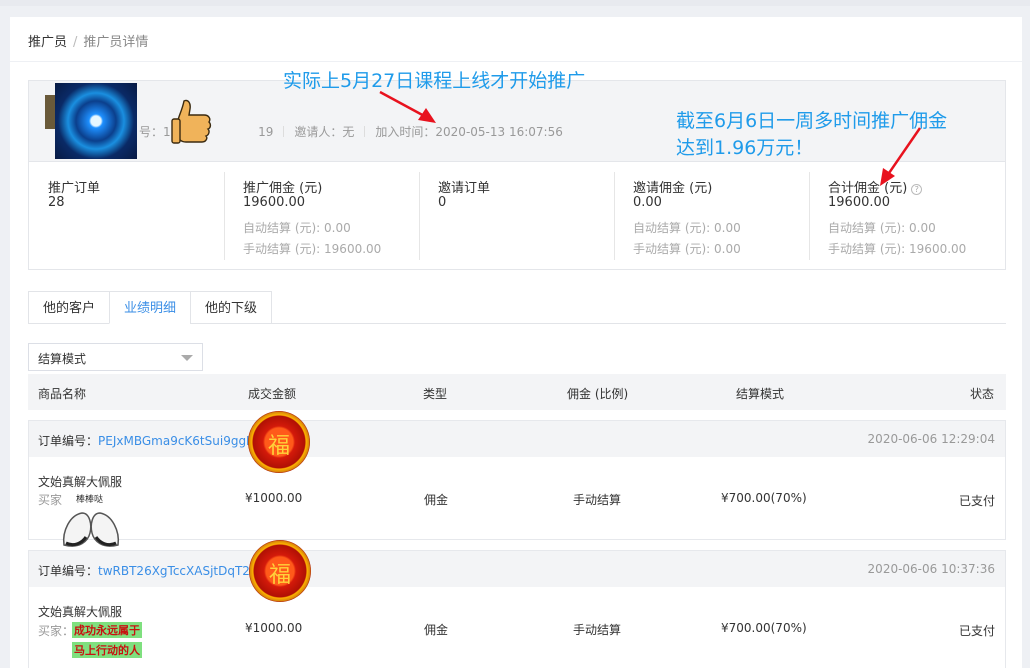 The height and width of the screenshot is (668, 1030). Describe the element at coordinates (515, 3) in the screenshot. I see `top-strip` at that location.